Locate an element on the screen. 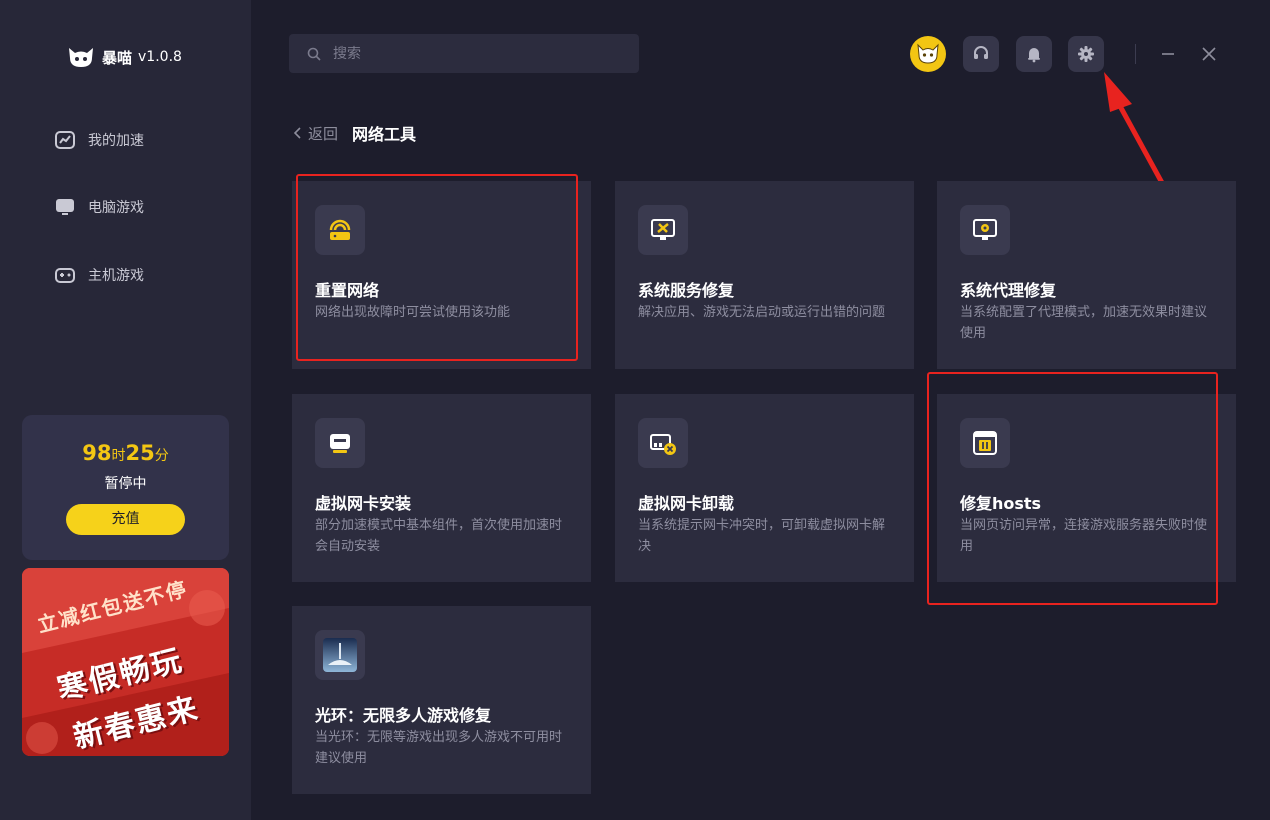 The width and height of the screenshot is (1270, 820). minimize-button is located at coordinates (1168, 54).